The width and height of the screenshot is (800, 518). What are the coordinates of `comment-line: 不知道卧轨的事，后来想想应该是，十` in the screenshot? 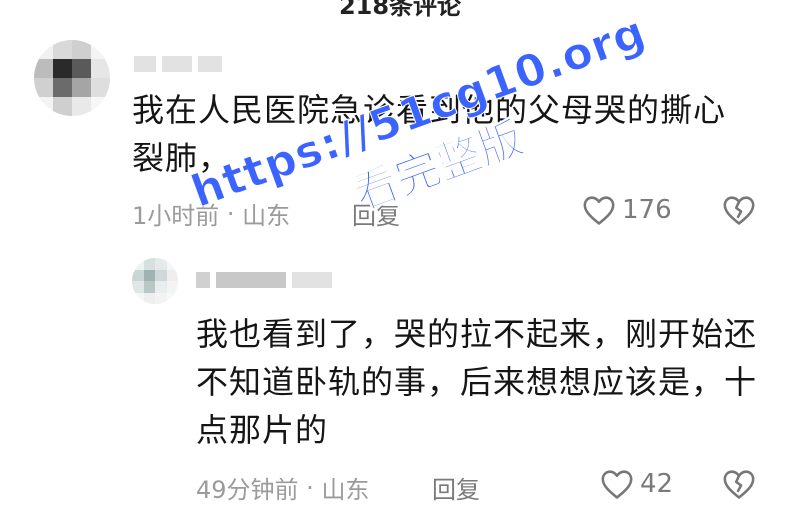 It's located at (477, 382).